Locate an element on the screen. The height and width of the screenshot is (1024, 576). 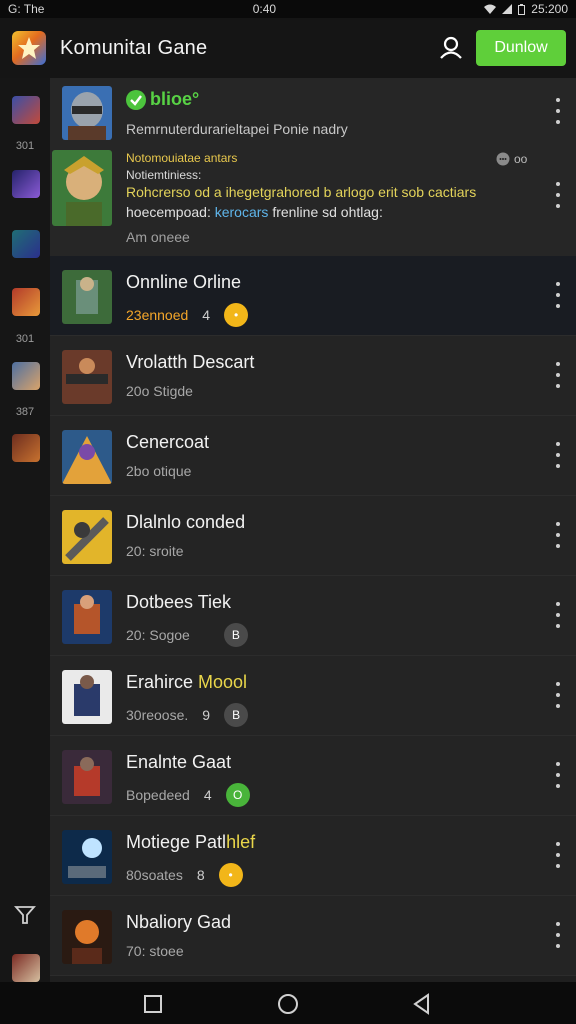
system-nav-bar is located at coordinates (288, 1003).